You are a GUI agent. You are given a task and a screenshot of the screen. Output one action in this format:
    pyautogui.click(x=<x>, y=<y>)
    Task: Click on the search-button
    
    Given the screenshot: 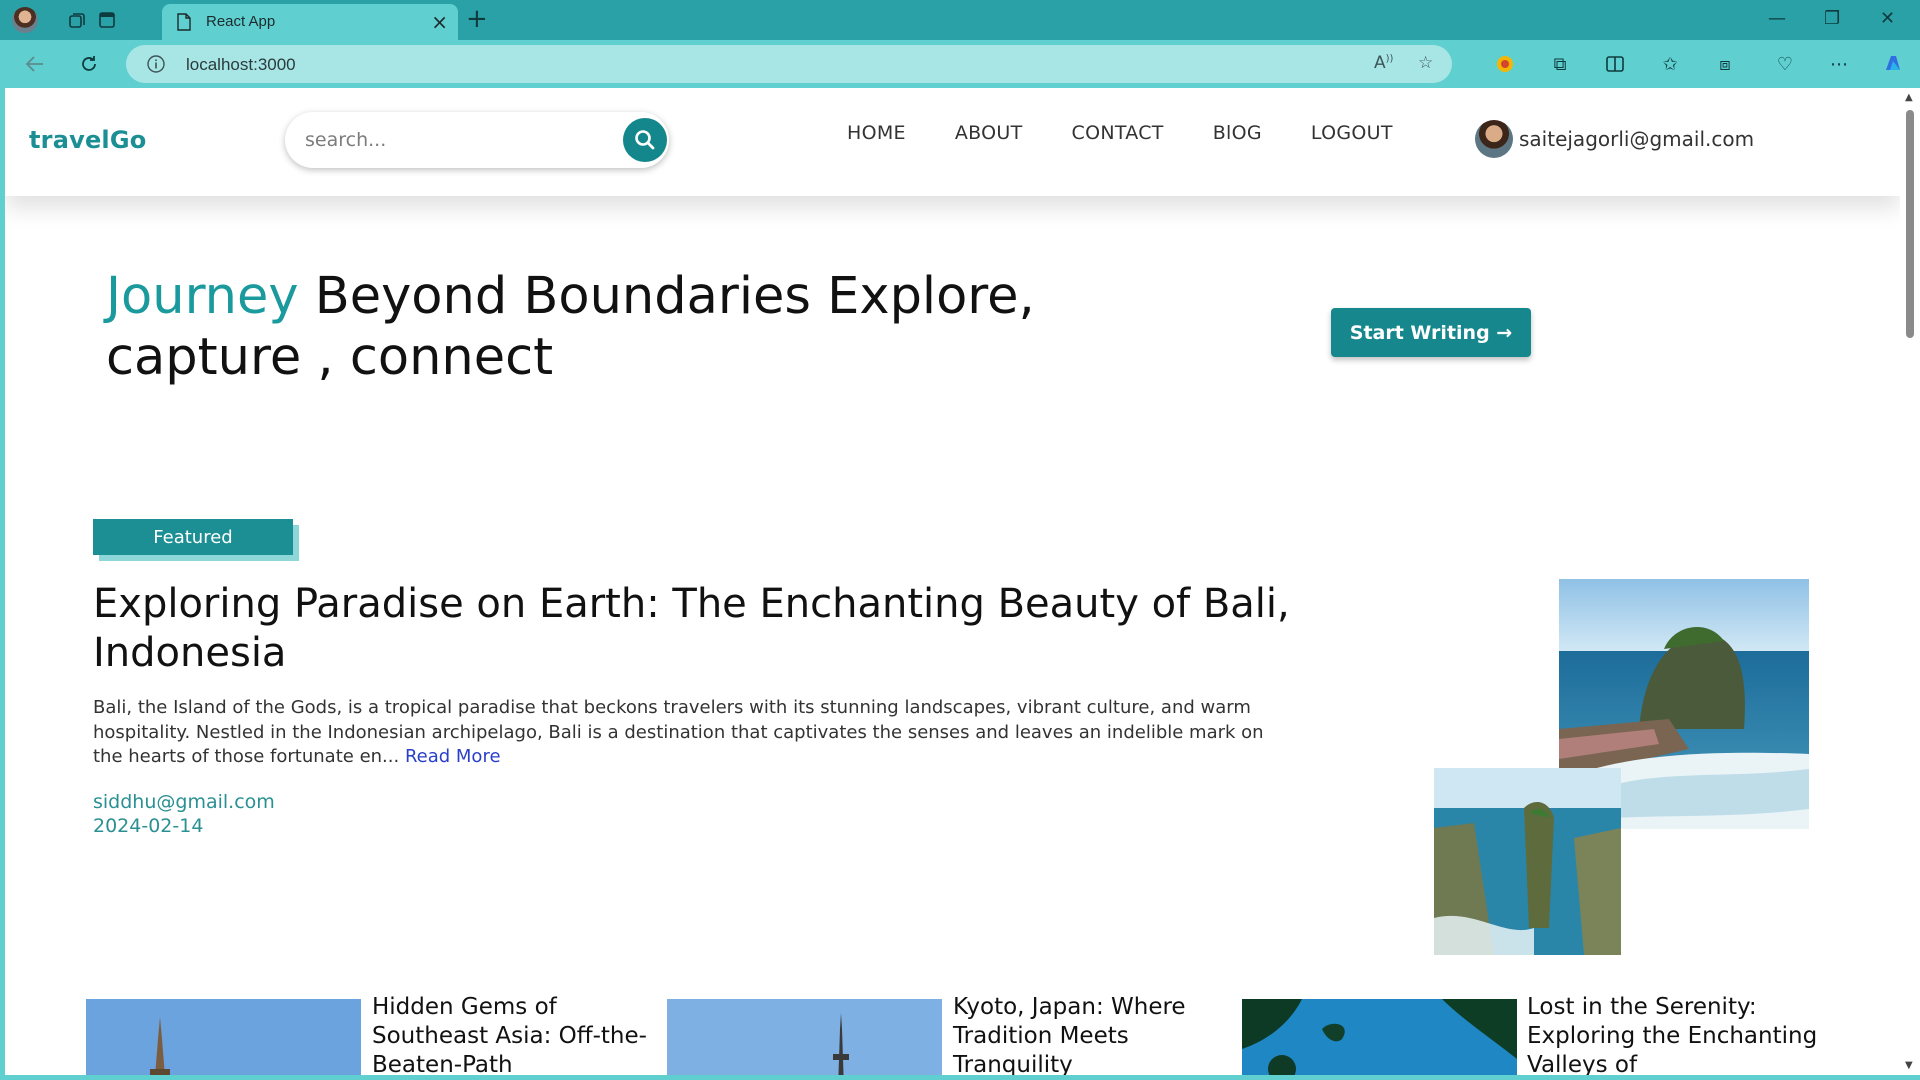 What is the action you would take?
    pyautogui.click(x=645, y=140)
    